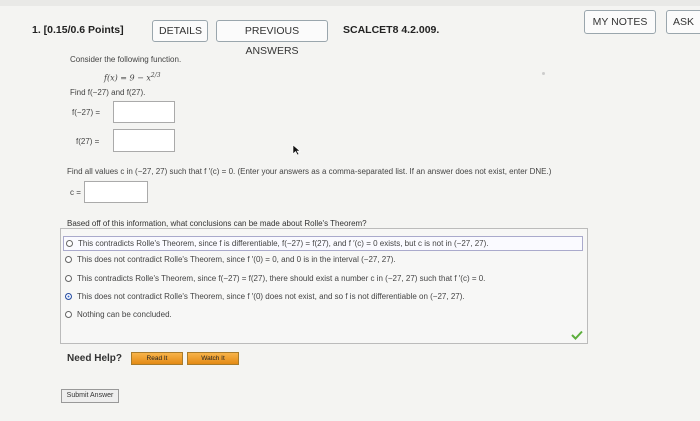 This screenshot has height=421, width=700. Describe the element at coordinates (180, 31) in the screenshot. I see `details-button: DETAILS` at that location.